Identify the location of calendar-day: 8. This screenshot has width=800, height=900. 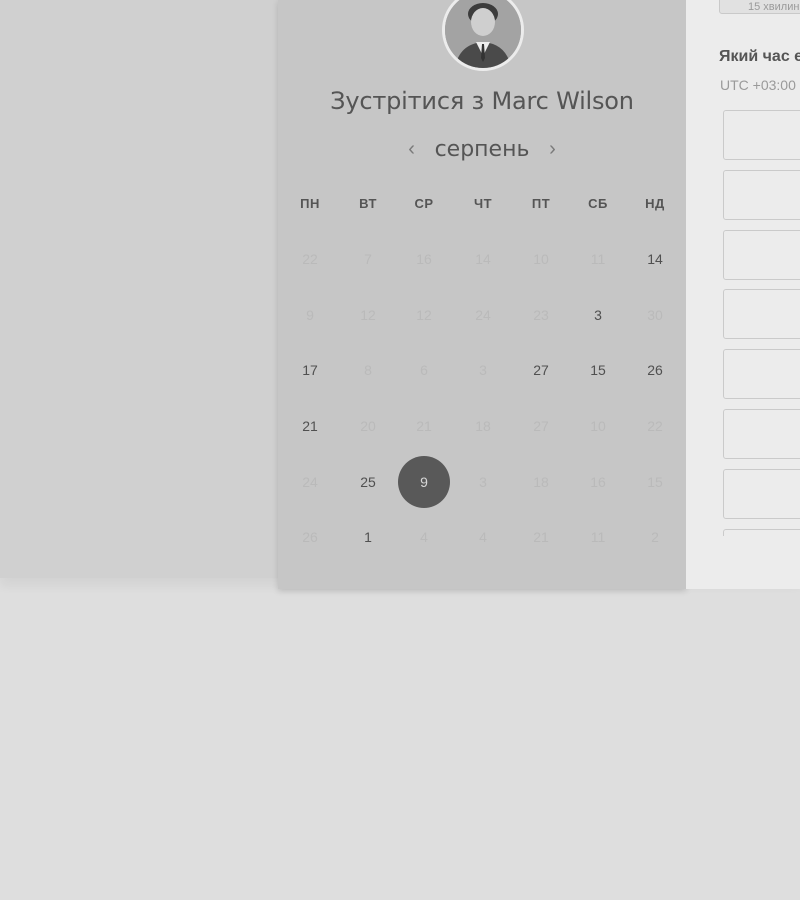
(368, 370).